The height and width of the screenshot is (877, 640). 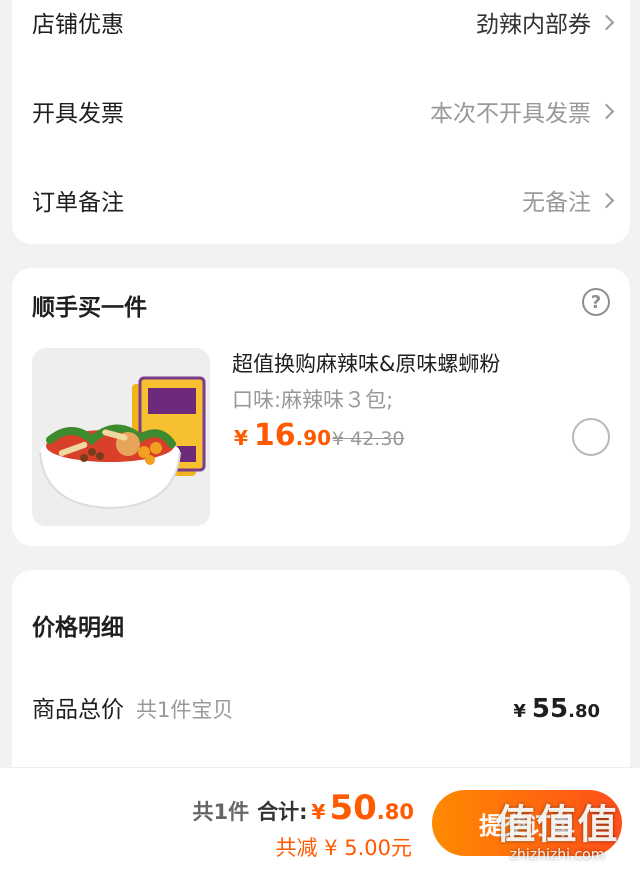 What do you see at coordinates (550, 709) in the screenshot?
I see `goods-total-integer: 55` at bounding box center [550, 709].